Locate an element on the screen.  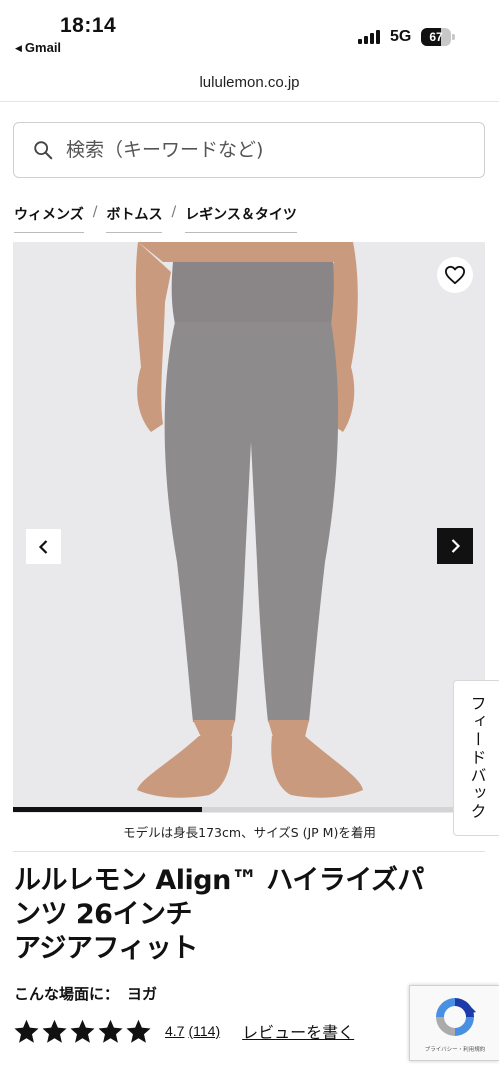
review-count-link: (114) is located at coordinates (204, 1031).